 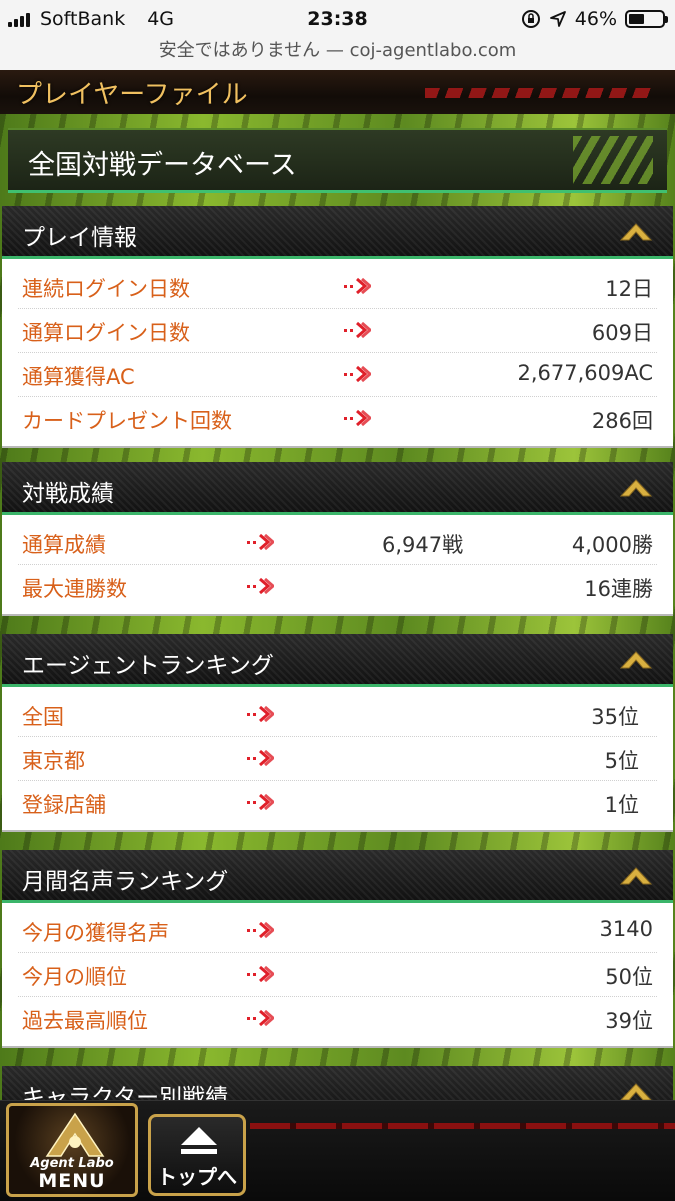 I want to click on status-right: 46%, so click(x=594, y=19).